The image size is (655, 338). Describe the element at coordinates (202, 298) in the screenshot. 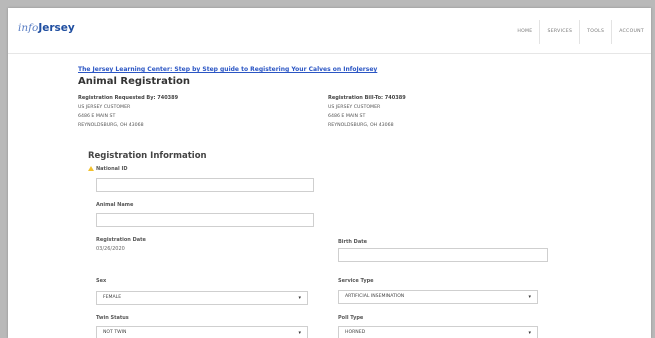

I see `sex-select: FEMALE ▾` at that location.